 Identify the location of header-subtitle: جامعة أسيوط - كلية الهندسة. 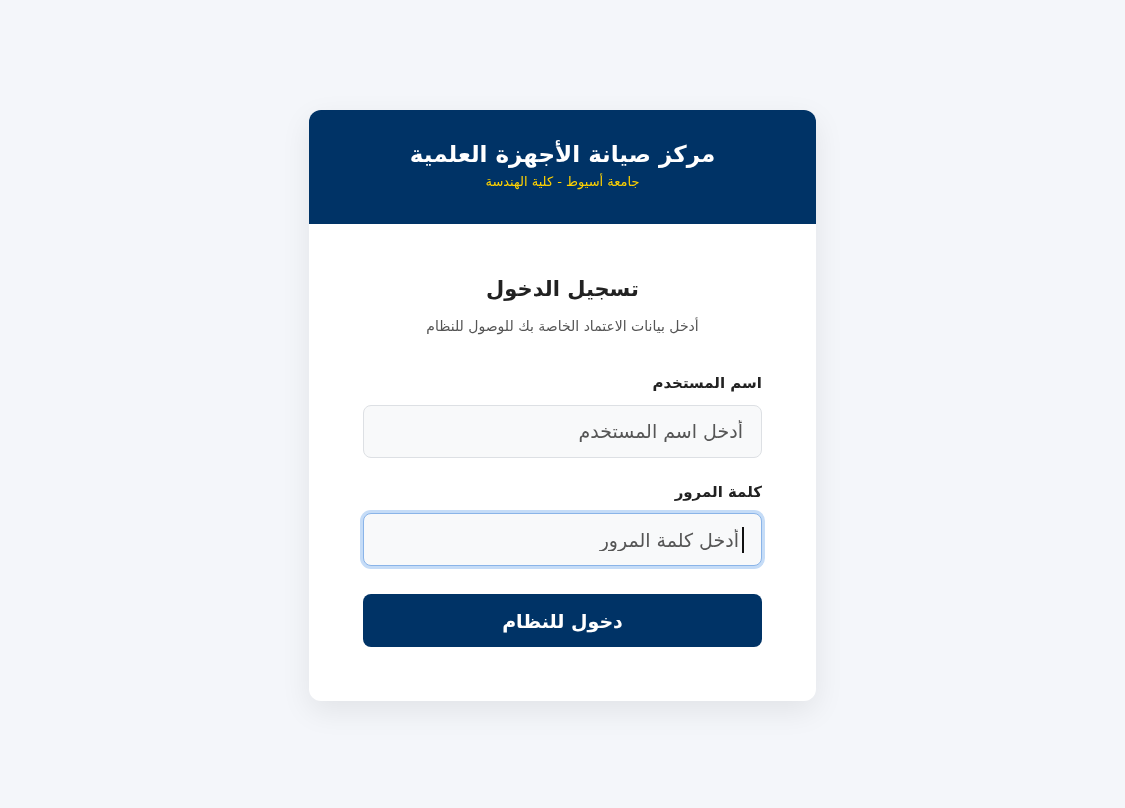
(562, 182).